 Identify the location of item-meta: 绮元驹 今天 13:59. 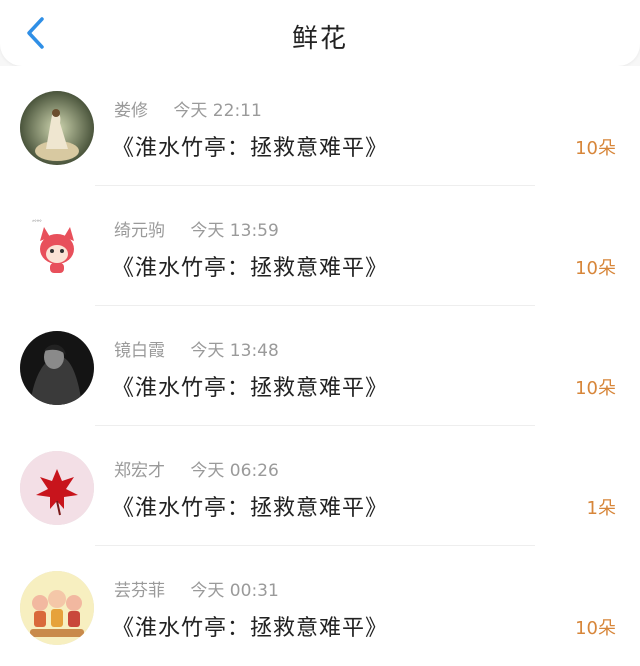
(196, 228).